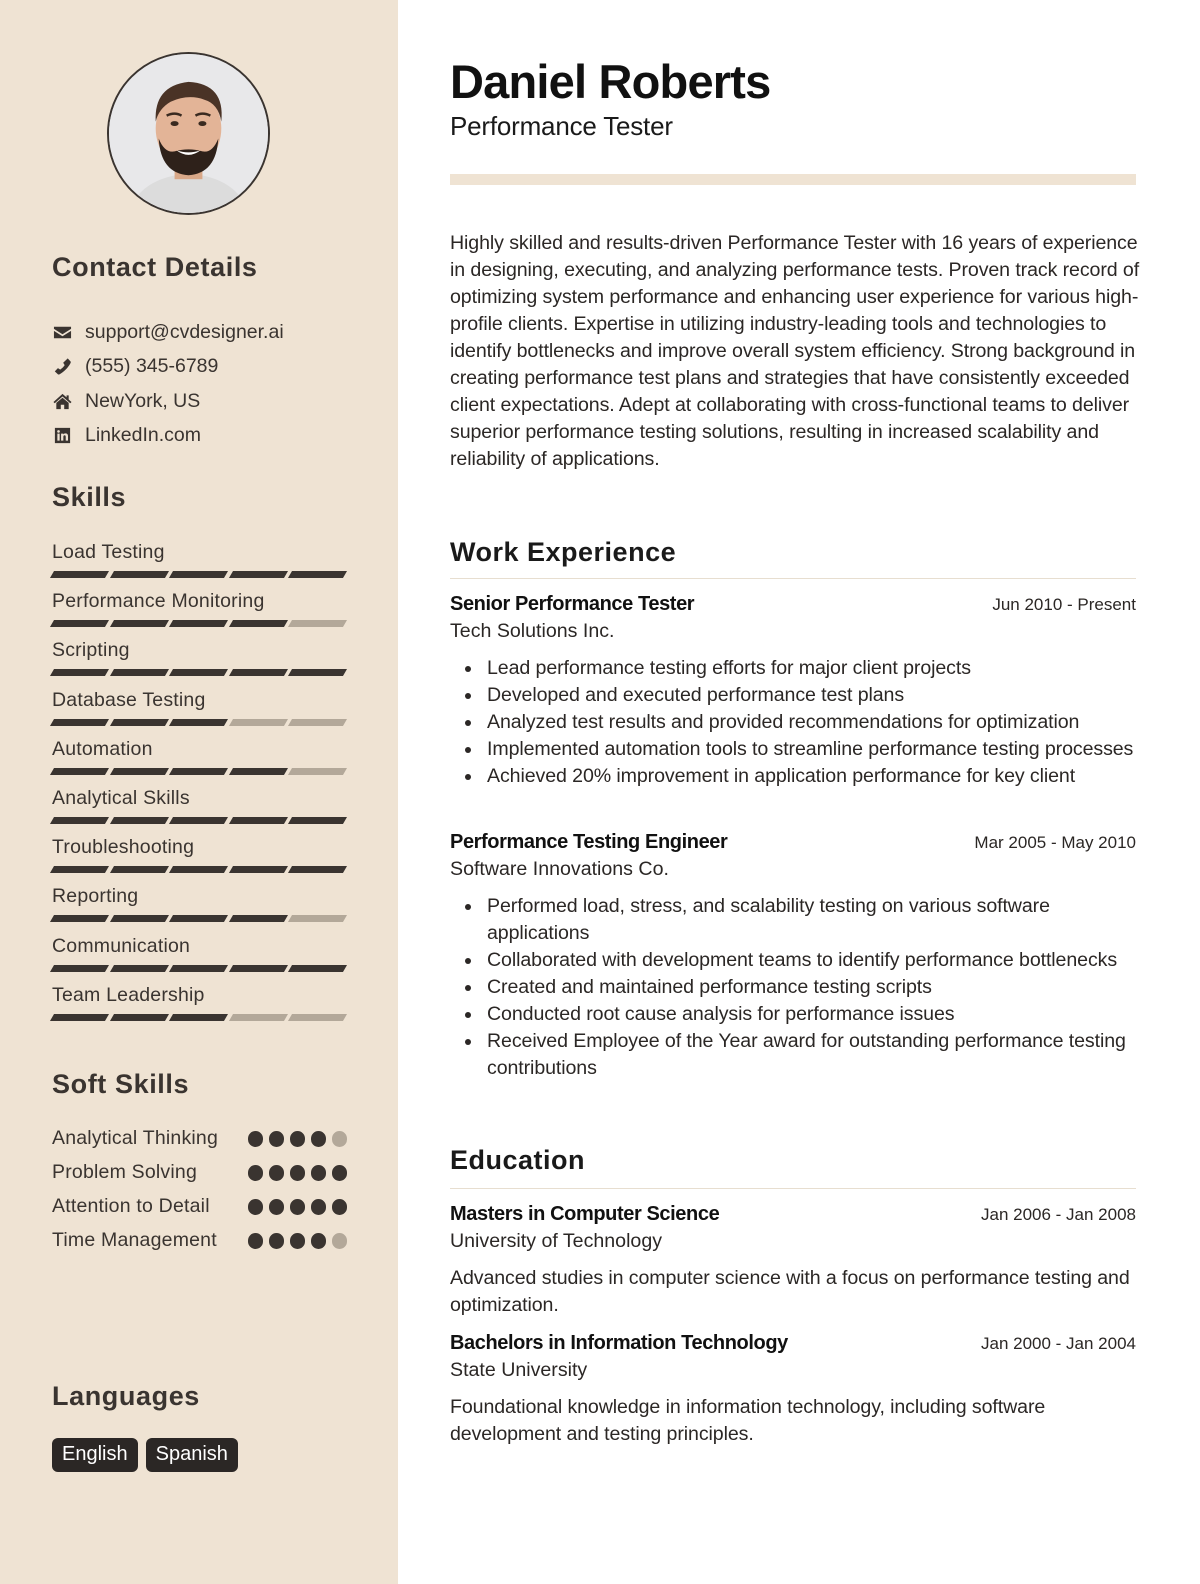 This screenshot has height=1584, width=1200. I want to click on skills-heading: Skills, so click(89, 497).